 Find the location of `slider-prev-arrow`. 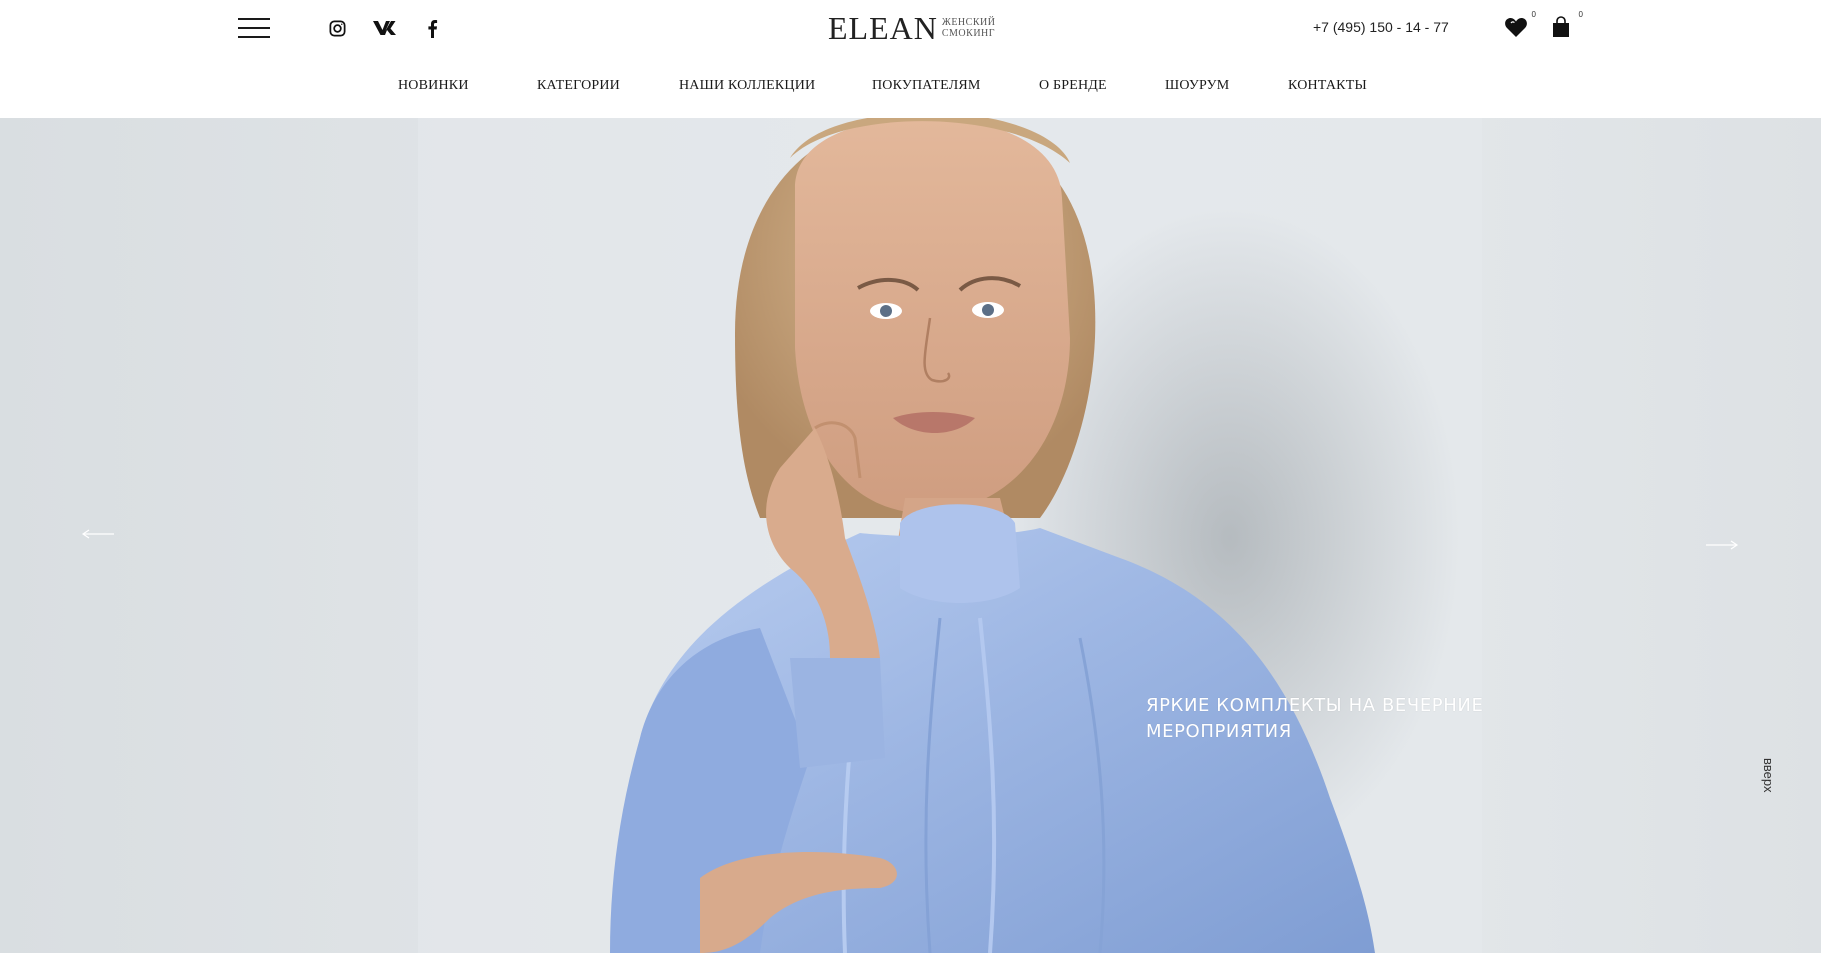

slider-prev-arrow is located at coordinates (98, 534).